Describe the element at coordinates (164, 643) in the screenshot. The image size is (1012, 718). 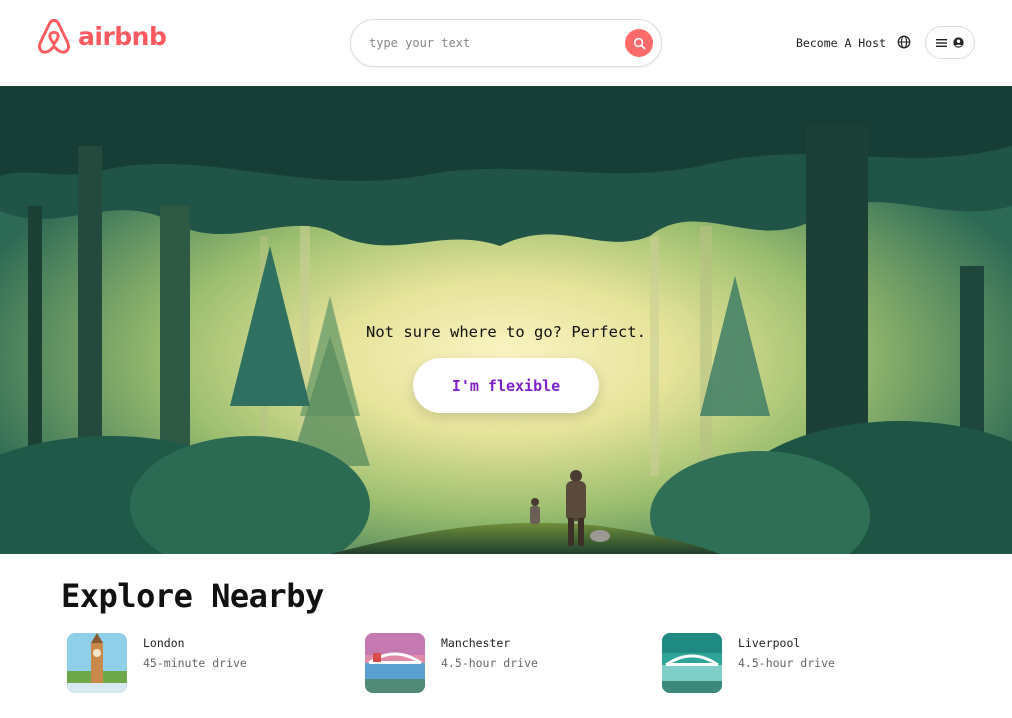
I see `place-name: London` at that location.